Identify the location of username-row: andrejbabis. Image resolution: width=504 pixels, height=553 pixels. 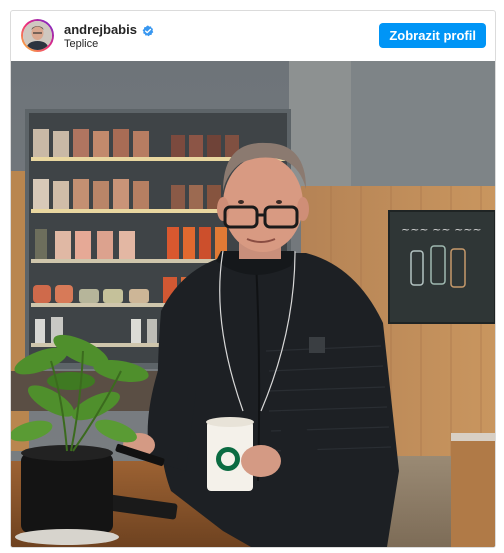
(109, 29).